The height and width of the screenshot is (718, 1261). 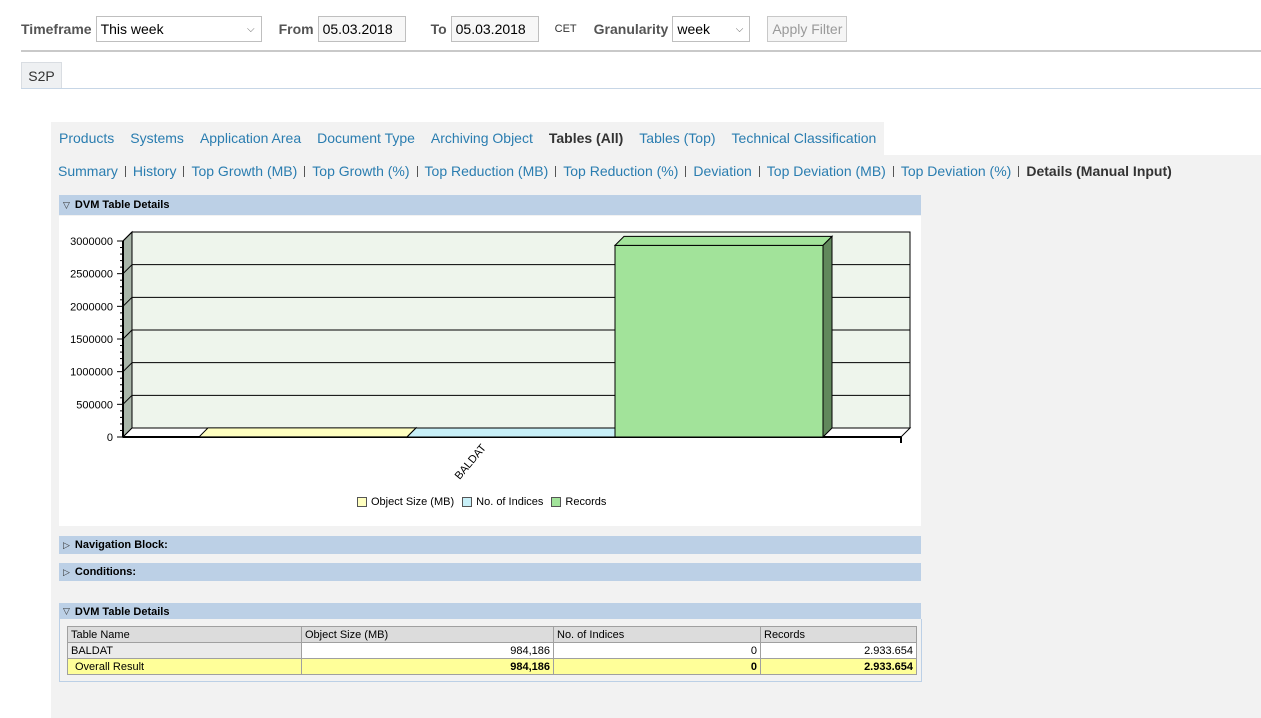 What do you see at coordinates (91, 242) in the screenshot?
I see `y-tick-label: 3000000` at bounding box center [91, 242].